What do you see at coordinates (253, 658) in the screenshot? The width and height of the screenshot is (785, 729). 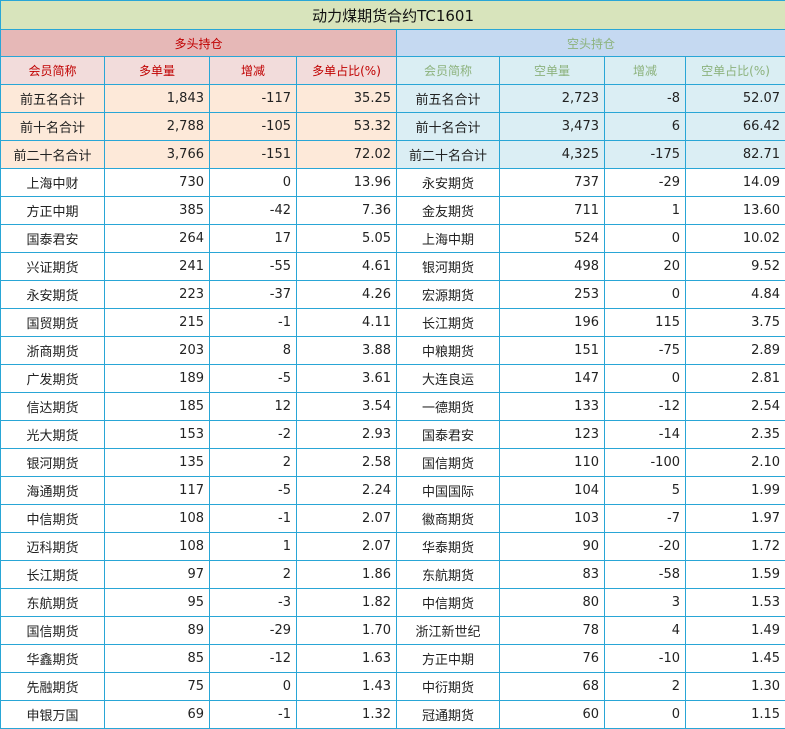 I see `long-change-cell: -12` at bounding box center [253, 658].